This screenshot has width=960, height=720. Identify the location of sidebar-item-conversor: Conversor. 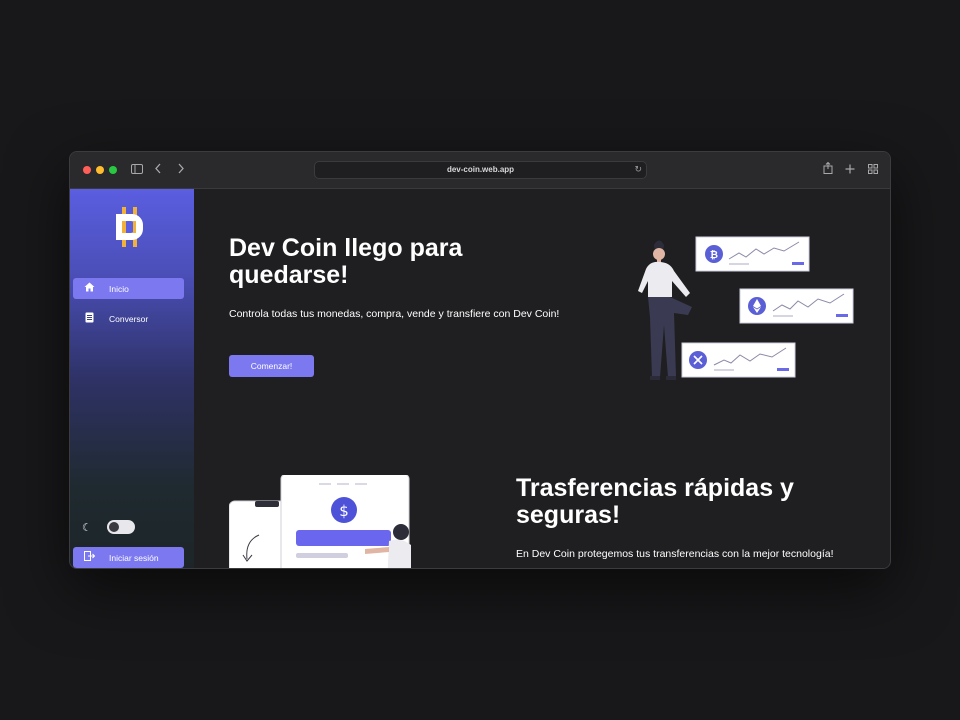
(128, 318).